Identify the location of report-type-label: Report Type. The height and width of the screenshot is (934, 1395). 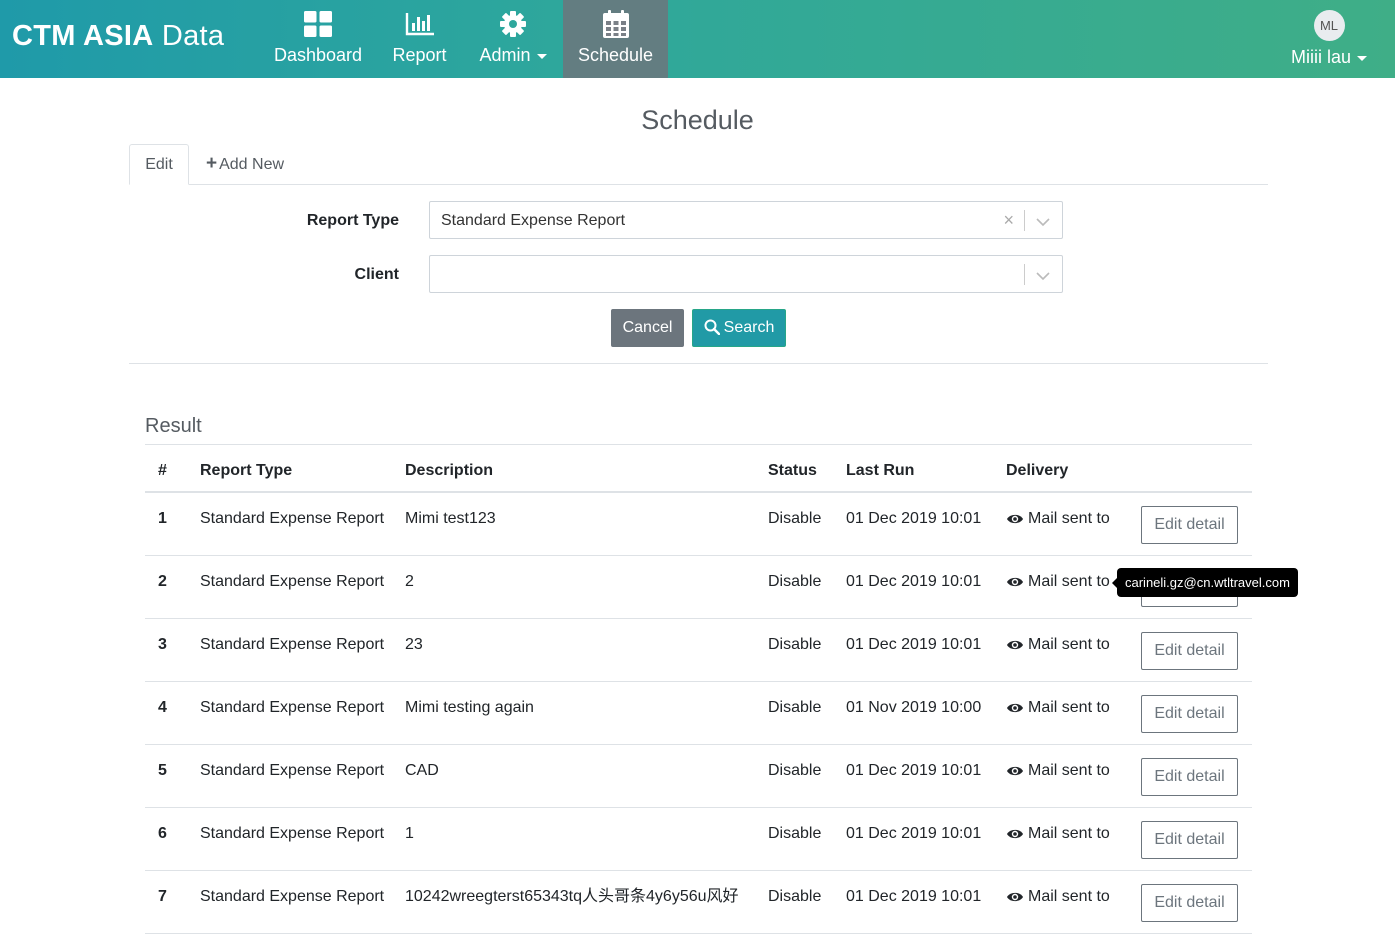
(352, 220).